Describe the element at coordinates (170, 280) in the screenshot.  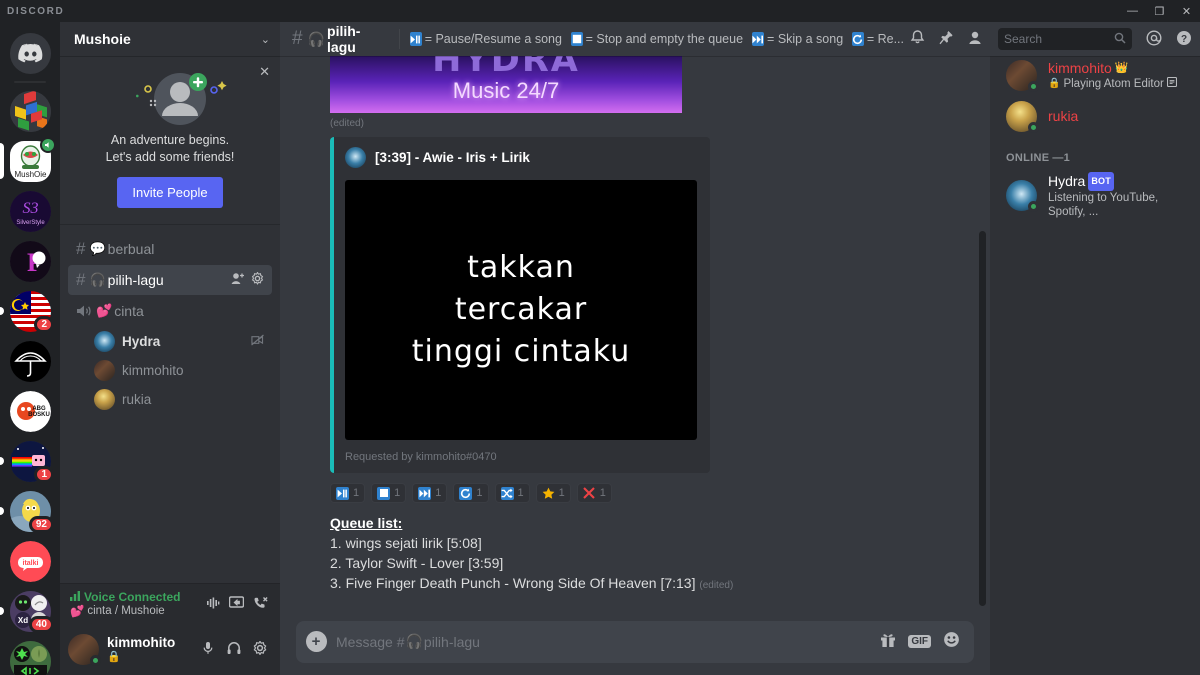
I see `channel-item-pilih-lagu: # 🎧 pilih-lagu` at that location.